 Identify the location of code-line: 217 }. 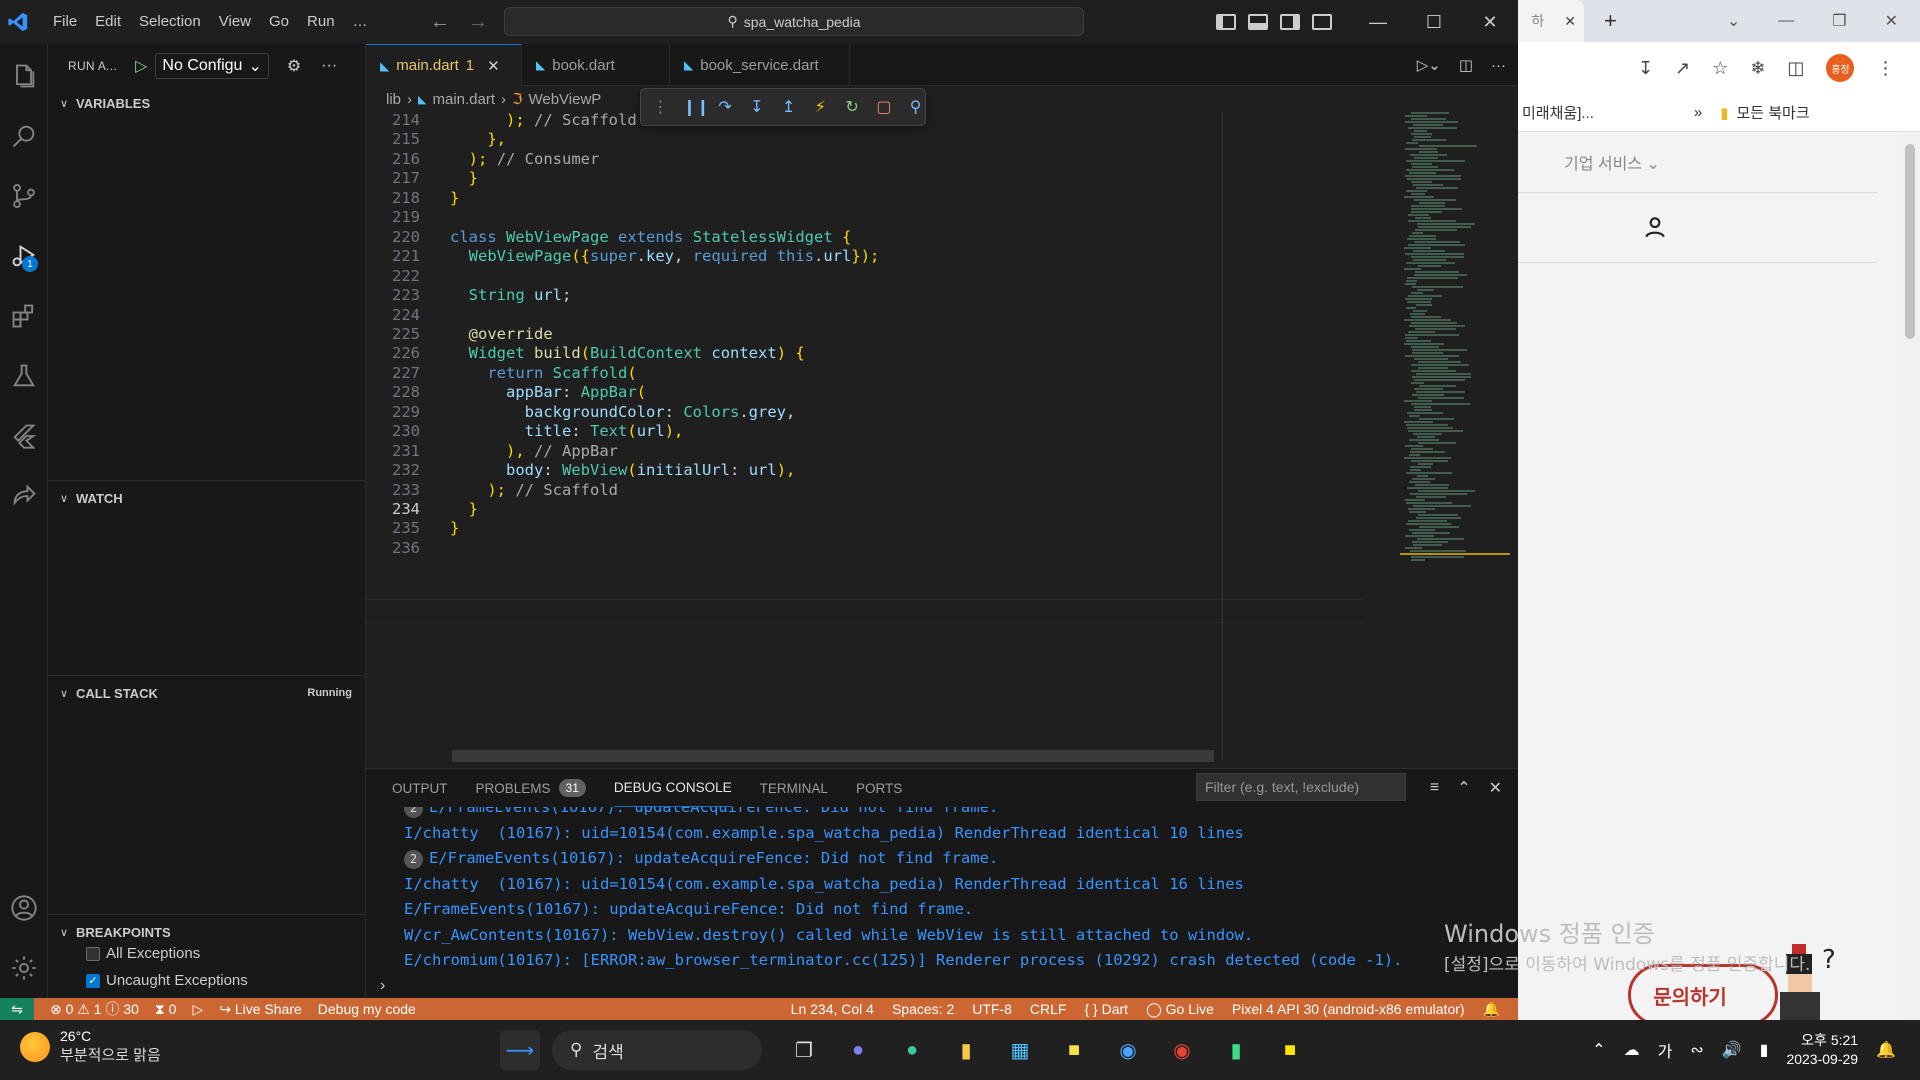
(866, 178).